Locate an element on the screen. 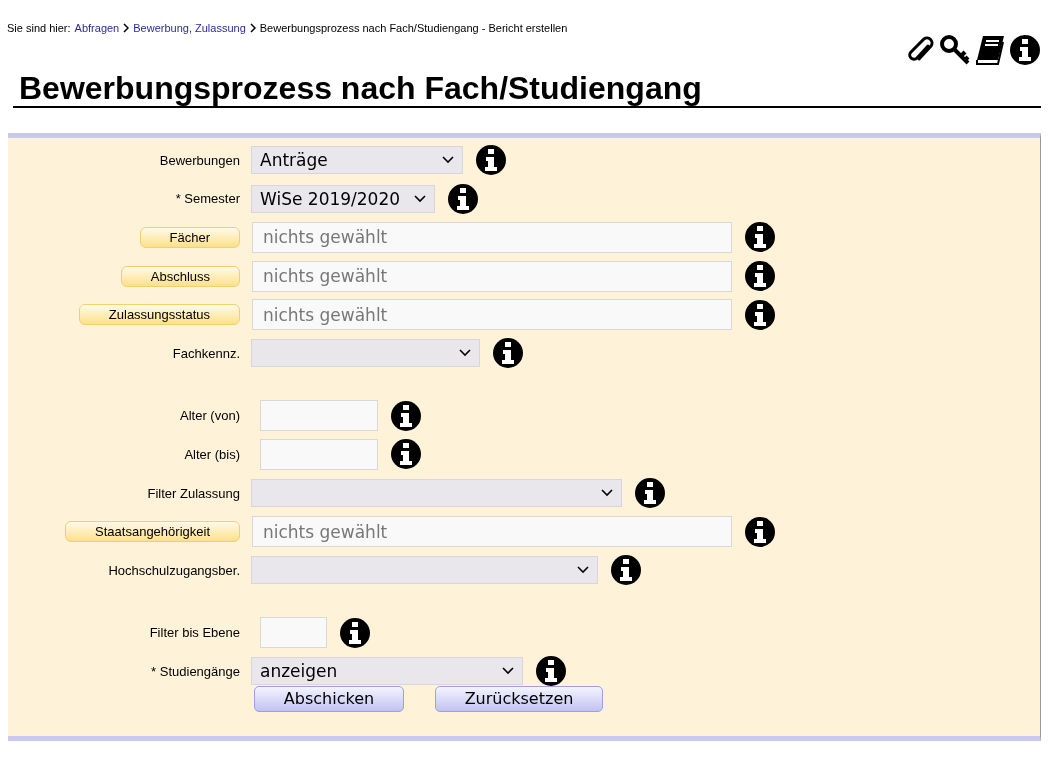  breadcrumb-link: Bewerbung, Zulassung is located at coordinates (189, 28).